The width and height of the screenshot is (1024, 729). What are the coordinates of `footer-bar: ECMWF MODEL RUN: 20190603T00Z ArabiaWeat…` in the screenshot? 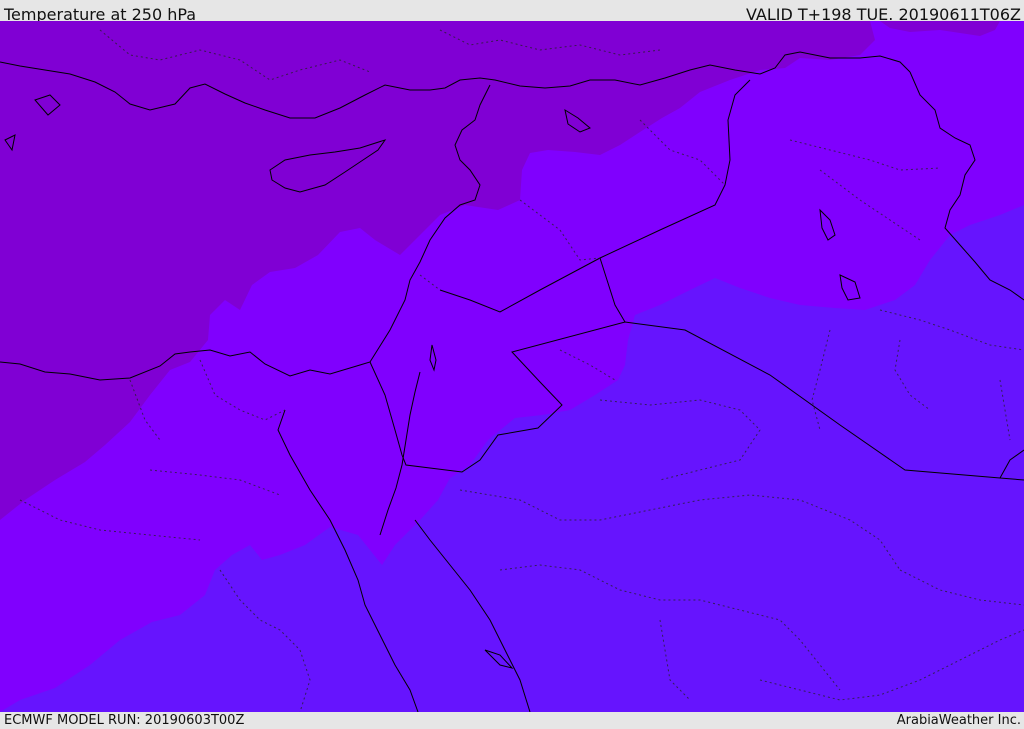 It's located at (512, 720).